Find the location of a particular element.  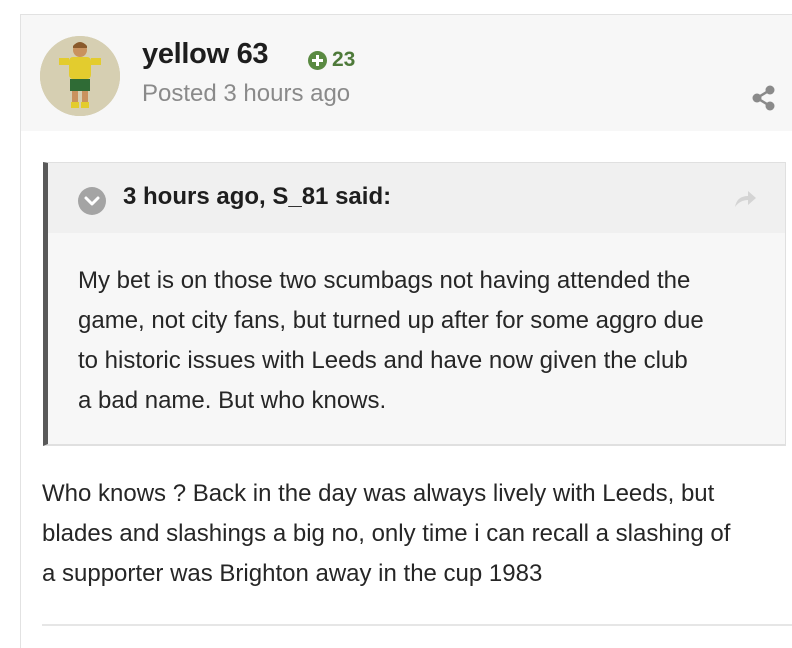

post-author: yellow 63 is located at coordinates (205, 54).